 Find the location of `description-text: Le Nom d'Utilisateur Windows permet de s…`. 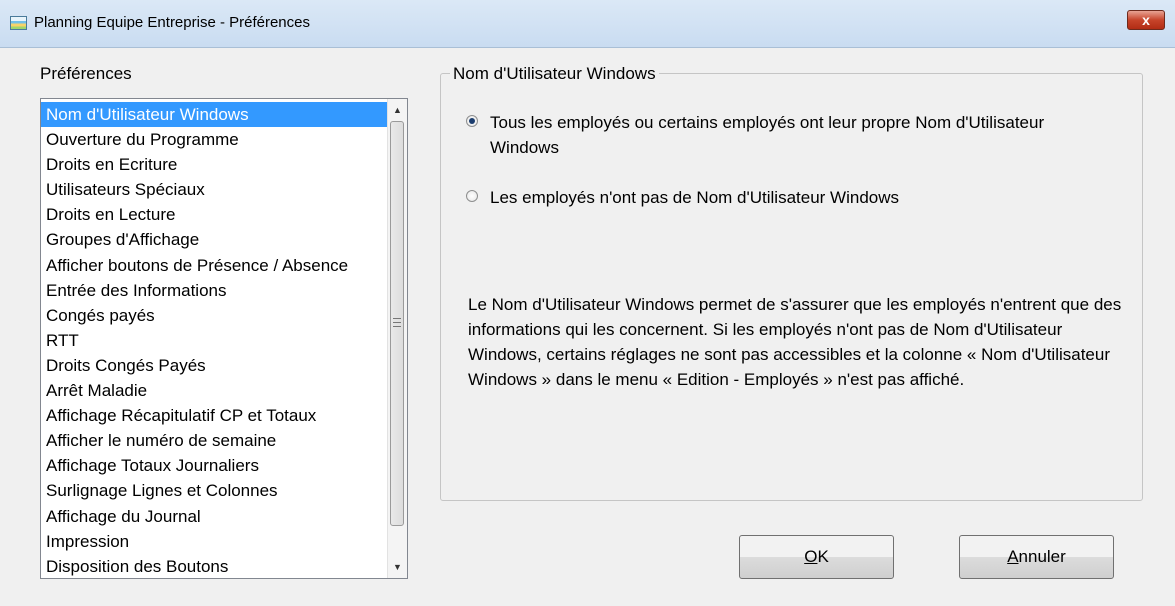

description-text: Le Nom d'Utilisateur Windows permet de s… is located at coordinates (795, 342).